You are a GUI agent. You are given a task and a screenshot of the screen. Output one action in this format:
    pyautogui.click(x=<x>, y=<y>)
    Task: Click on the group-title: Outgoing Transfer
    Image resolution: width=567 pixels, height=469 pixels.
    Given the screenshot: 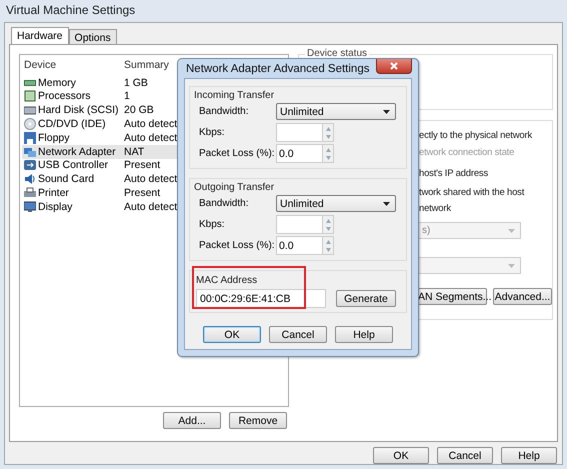 What is the action you would take?
    pyautogui.click(x=235, y=187)
    